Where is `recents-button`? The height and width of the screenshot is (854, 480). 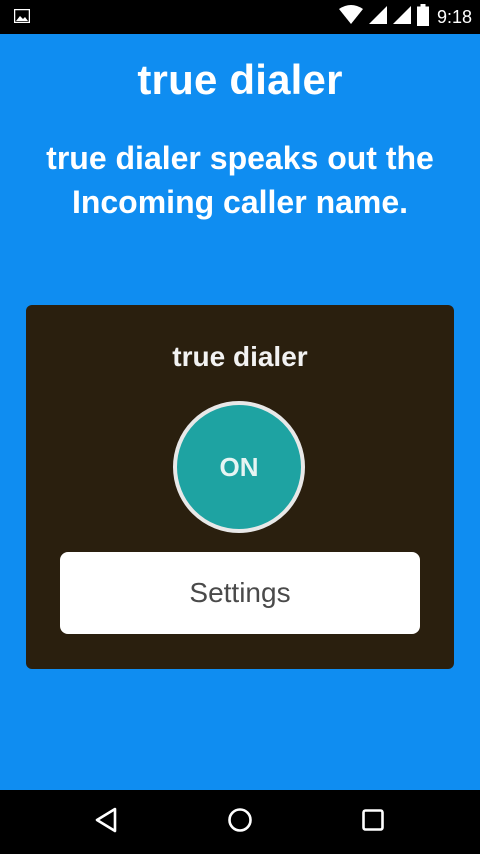 recents-button is located at coordinates (373, 822).